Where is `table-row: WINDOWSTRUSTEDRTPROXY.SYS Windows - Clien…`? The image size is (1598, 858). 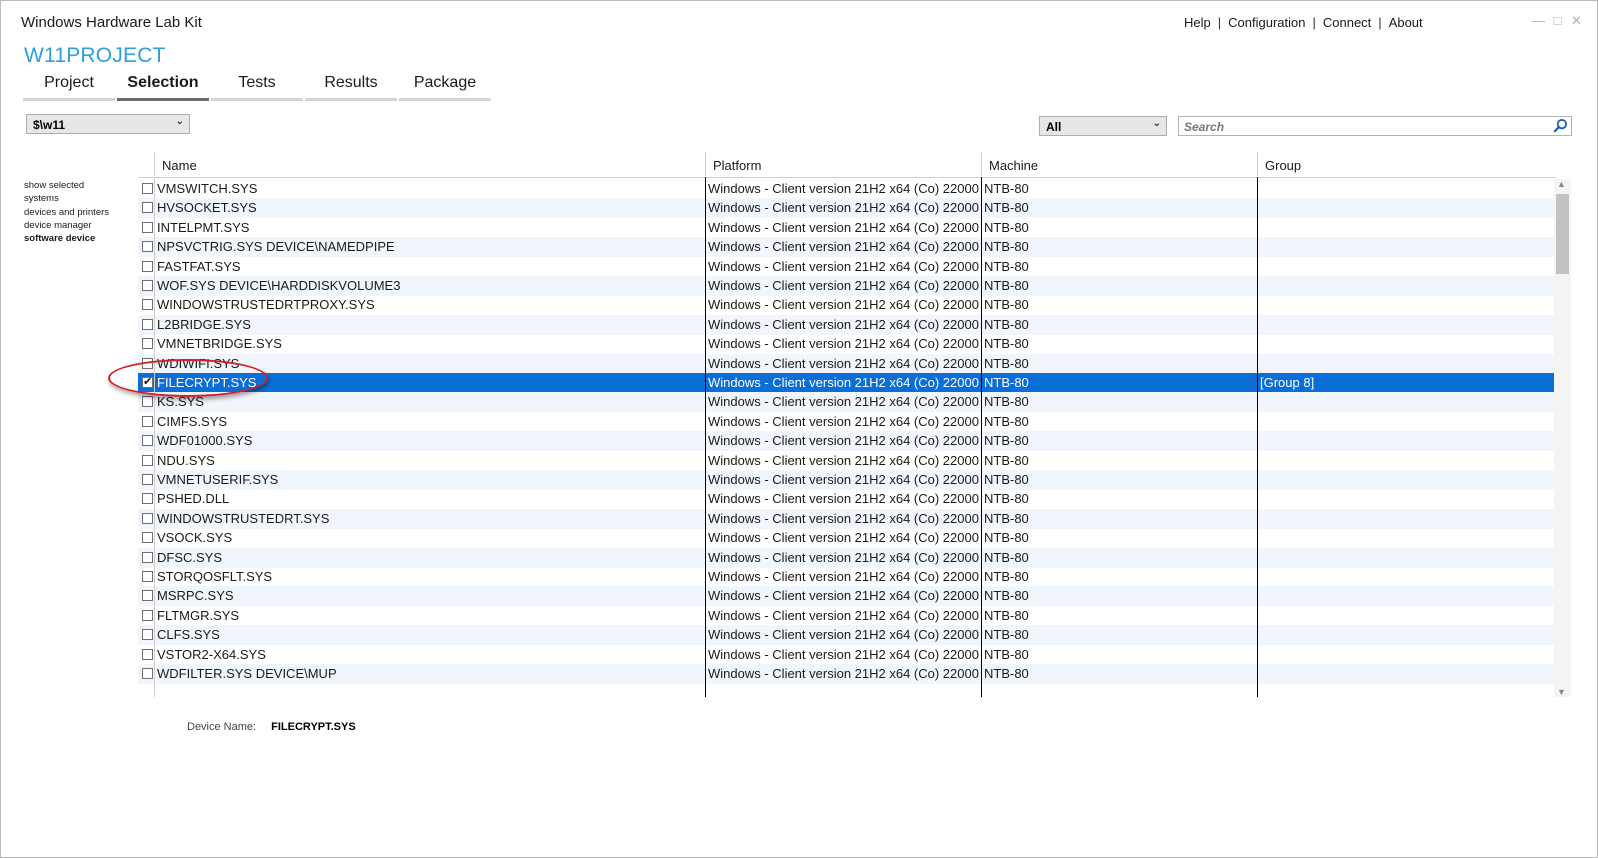 table-row: WINDOWSTRUSTEDRTPROXY.SYS Windows - Clien… is located at coordinates (847, 305).